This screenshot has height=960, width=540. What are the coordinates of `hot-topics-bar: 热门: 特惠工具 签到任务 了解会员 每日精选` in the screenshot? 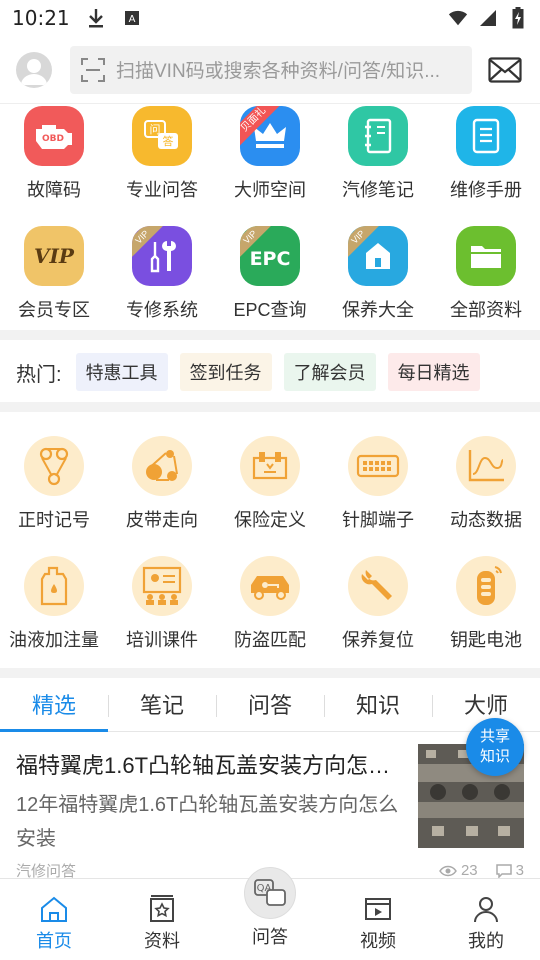 It's located at (270, 372).